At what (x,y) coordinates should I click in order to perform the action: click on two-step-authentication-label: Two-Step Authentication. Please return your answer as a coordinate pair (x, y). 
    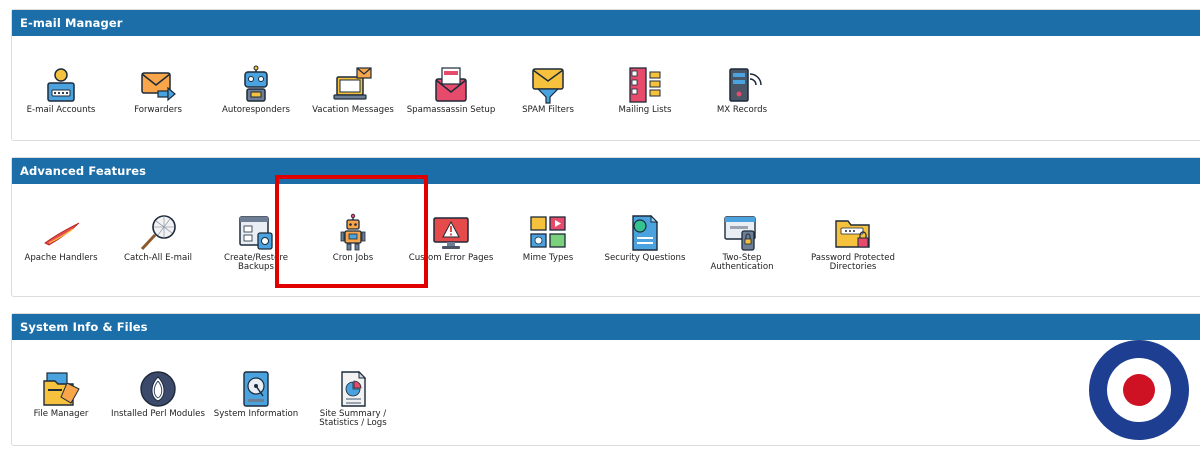
    Looking at the image, I should click on (742, 262).